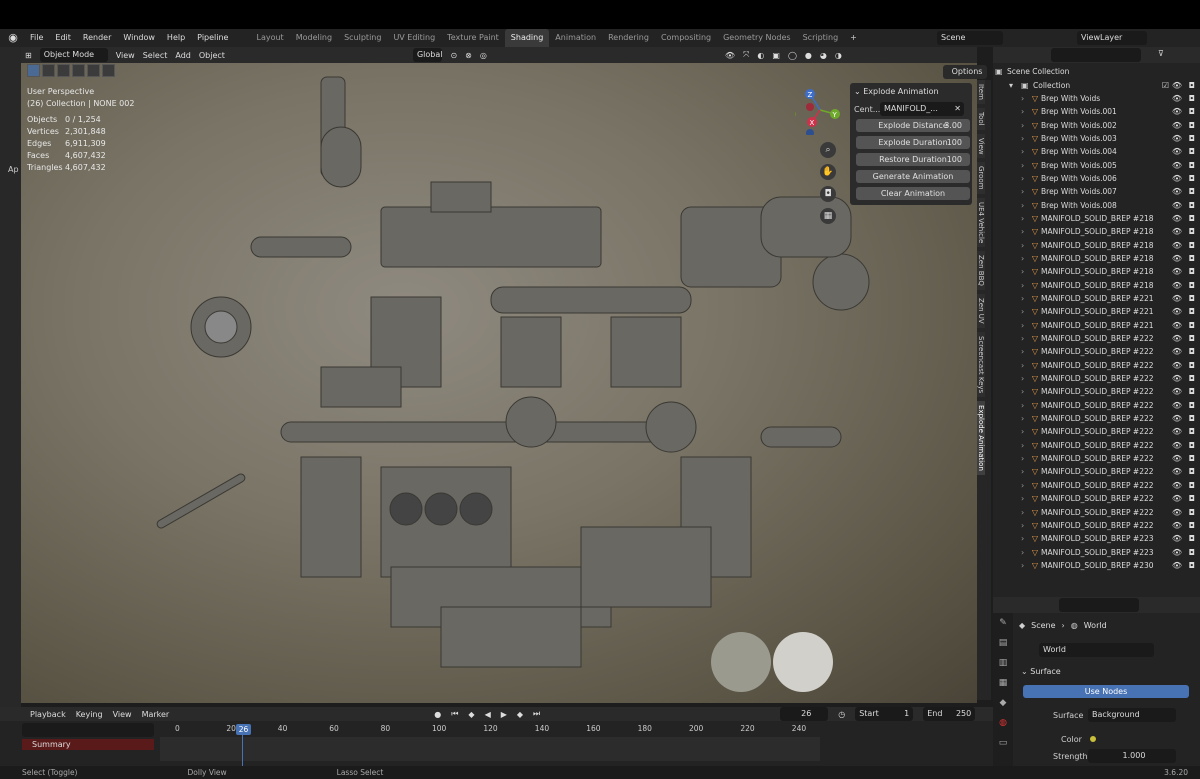 Image resolution: width=1200 pixels, height=779 pixels. I want to click on proportional-edit-icon: ◎, so click(483, 55).